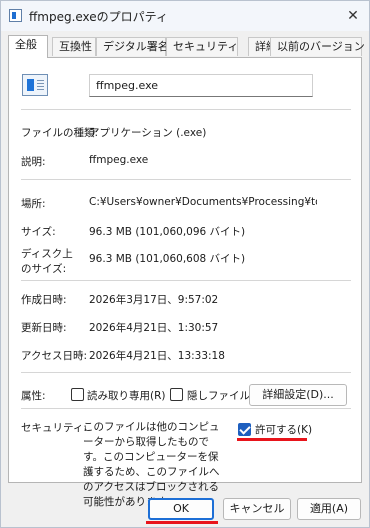  Describe the element at coordinates (119, 160) in the screenshot. I see `description-value: ffmpeg.exe` at that location.